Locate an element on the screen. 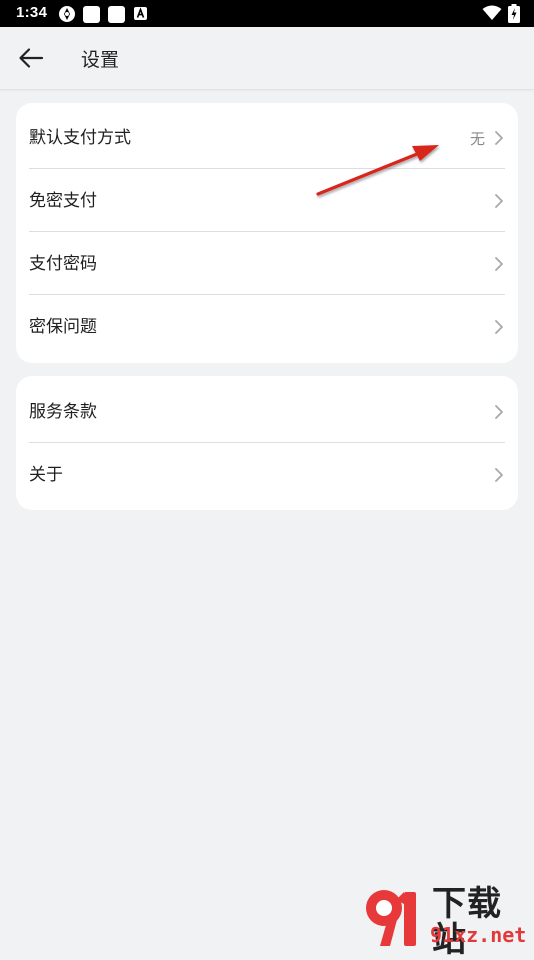 The image size is (534, 960). security-question-row: 密保问题 is located at coordinates (267, 326).